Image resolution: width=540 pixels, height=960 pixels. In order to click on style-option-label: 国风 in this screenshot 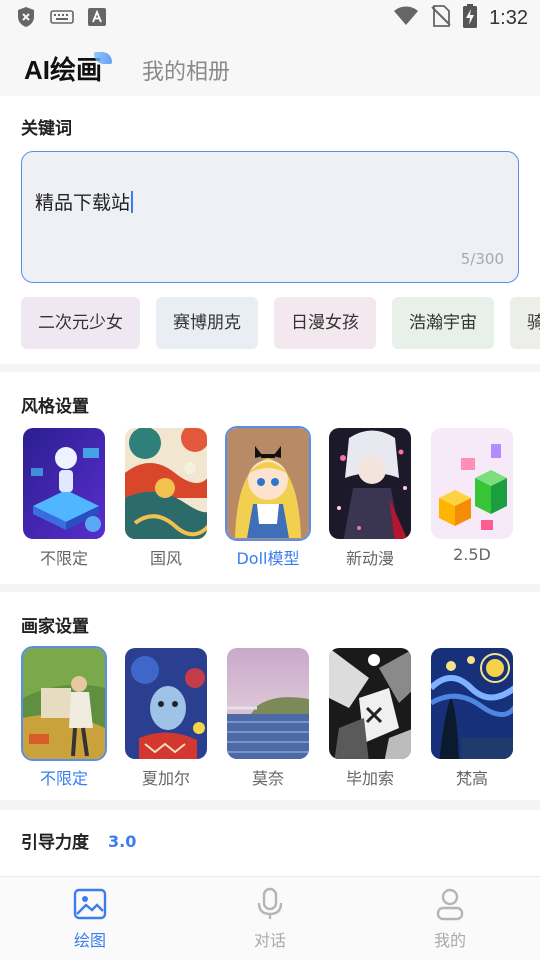, I will do `click(165, 558)`.